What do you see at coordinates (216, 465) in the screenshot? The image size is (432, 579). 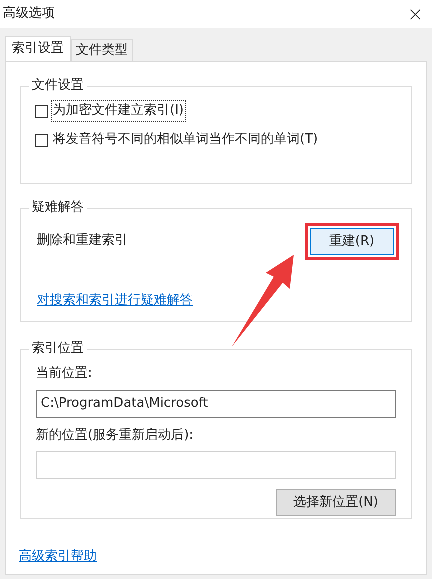 I see `new-location-field` at bounding box center [216, 465].